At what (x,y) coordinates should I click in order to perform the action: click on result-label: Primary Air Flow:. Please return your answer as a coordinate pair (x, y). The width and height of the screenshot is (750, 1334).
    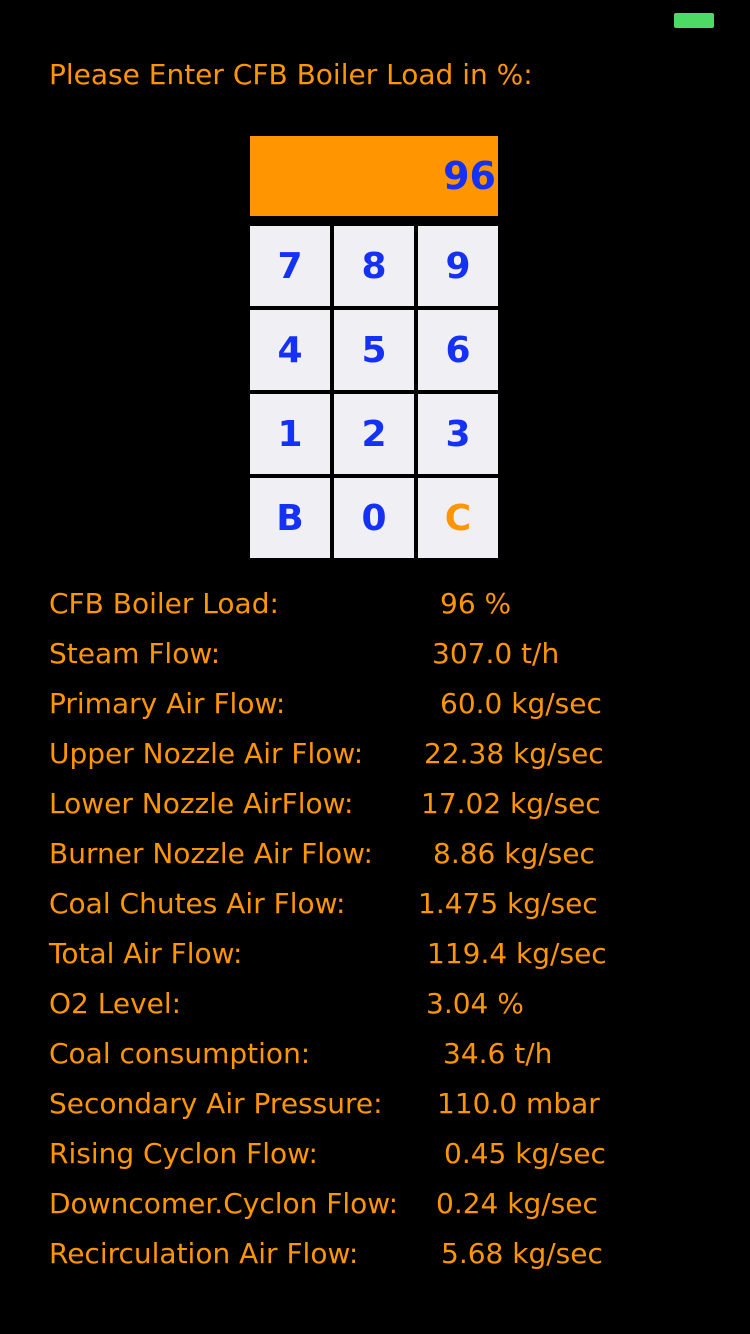
    Looking at the image, I should click on (167, 703).